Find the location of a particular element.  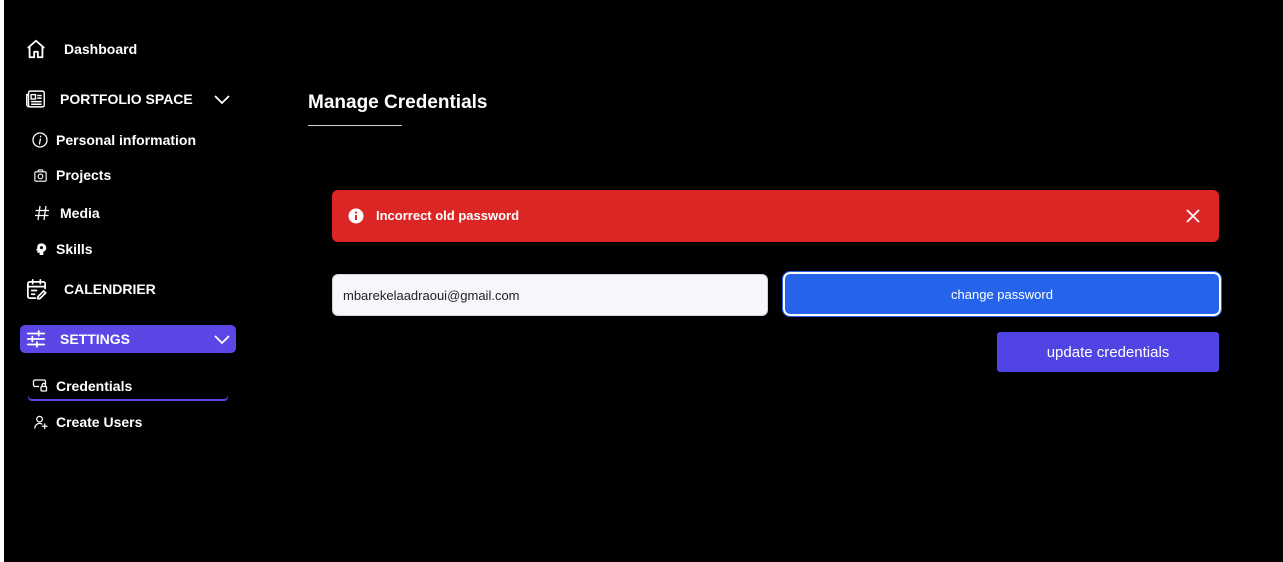

sidebar-item-personal-information: Personal information is located at coordinates (114, 140).